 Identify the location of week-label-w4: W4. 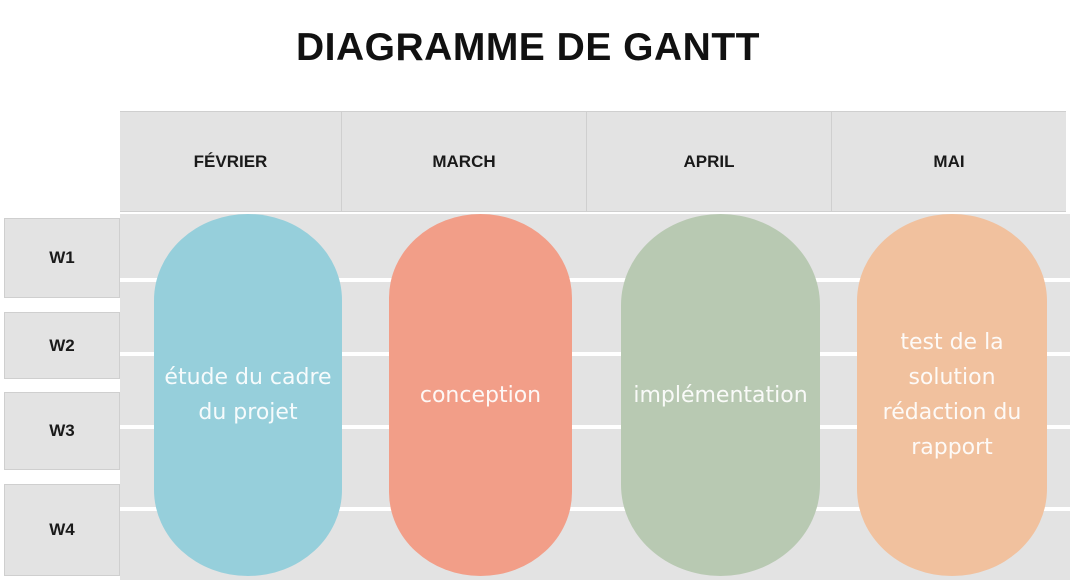
(62, 530).